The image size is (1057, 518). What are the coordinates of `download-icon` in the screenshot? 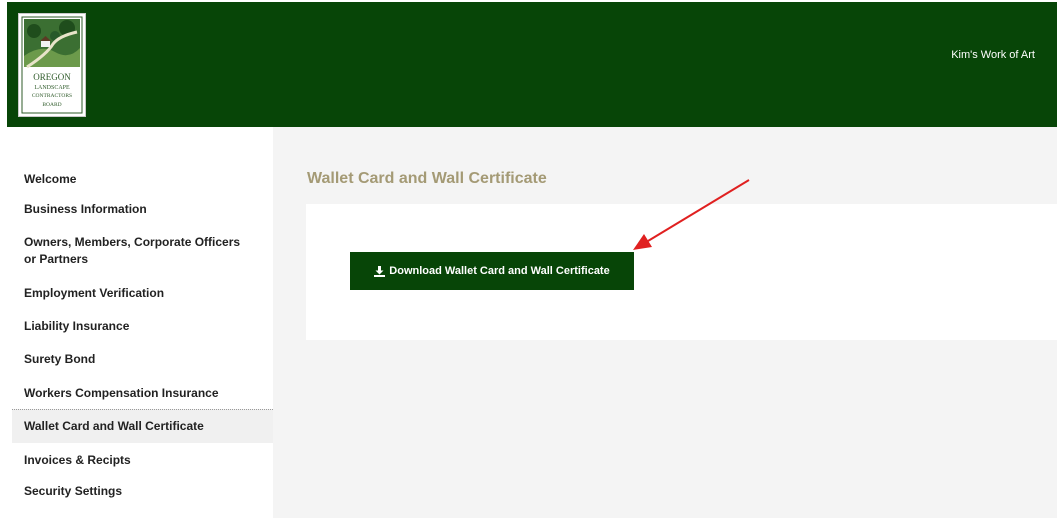 It's located at (380, 271).